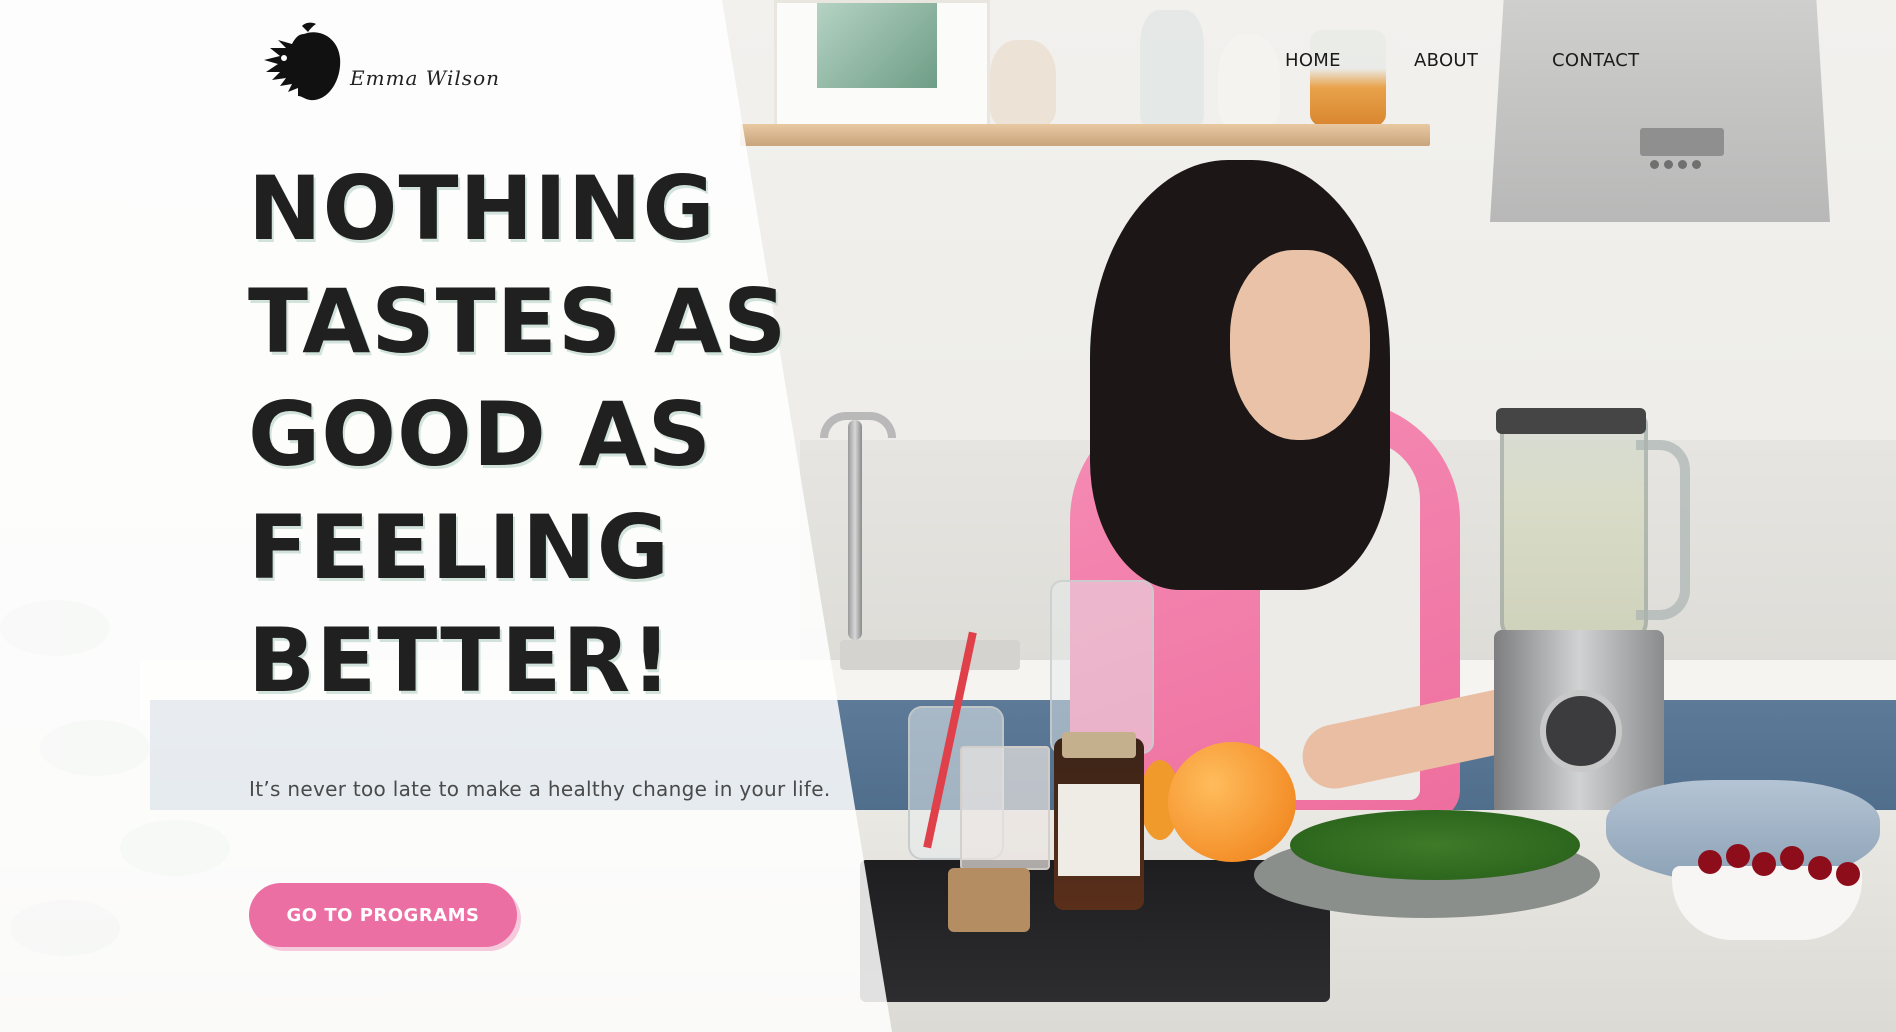 The image size is (1896, 1032). What do you see at coordinates (1595, 60) in the screenshot?
I see `nav-link-contact: CONTACT` at bounding box center [1595, 60].